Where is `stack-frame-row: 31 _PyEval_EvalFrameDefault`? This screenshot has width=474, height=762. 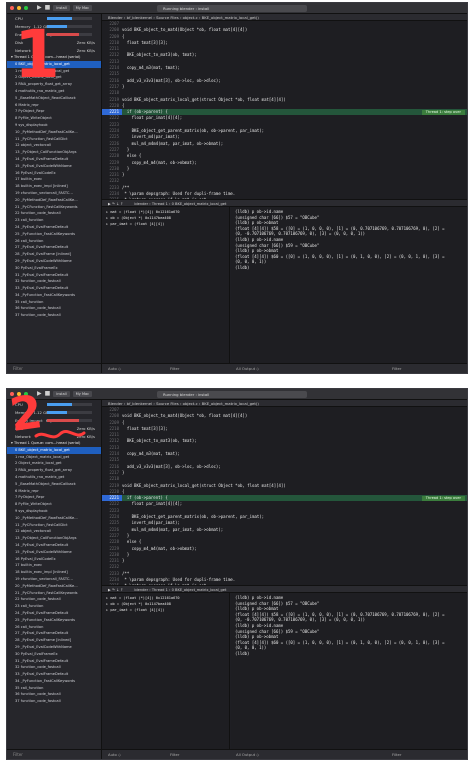
stack-frame-row: 31 _PyEval_EvalFrameDefault is located at coordinates (54, 661).